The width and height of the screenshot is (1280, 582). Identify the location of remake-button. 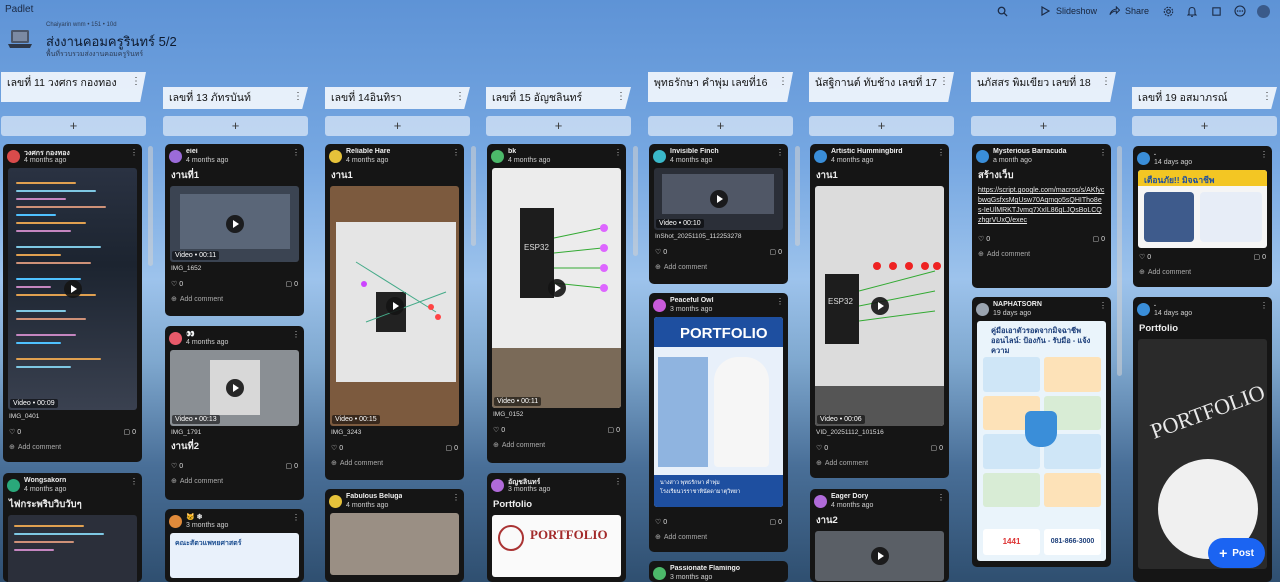
(1216, 11).